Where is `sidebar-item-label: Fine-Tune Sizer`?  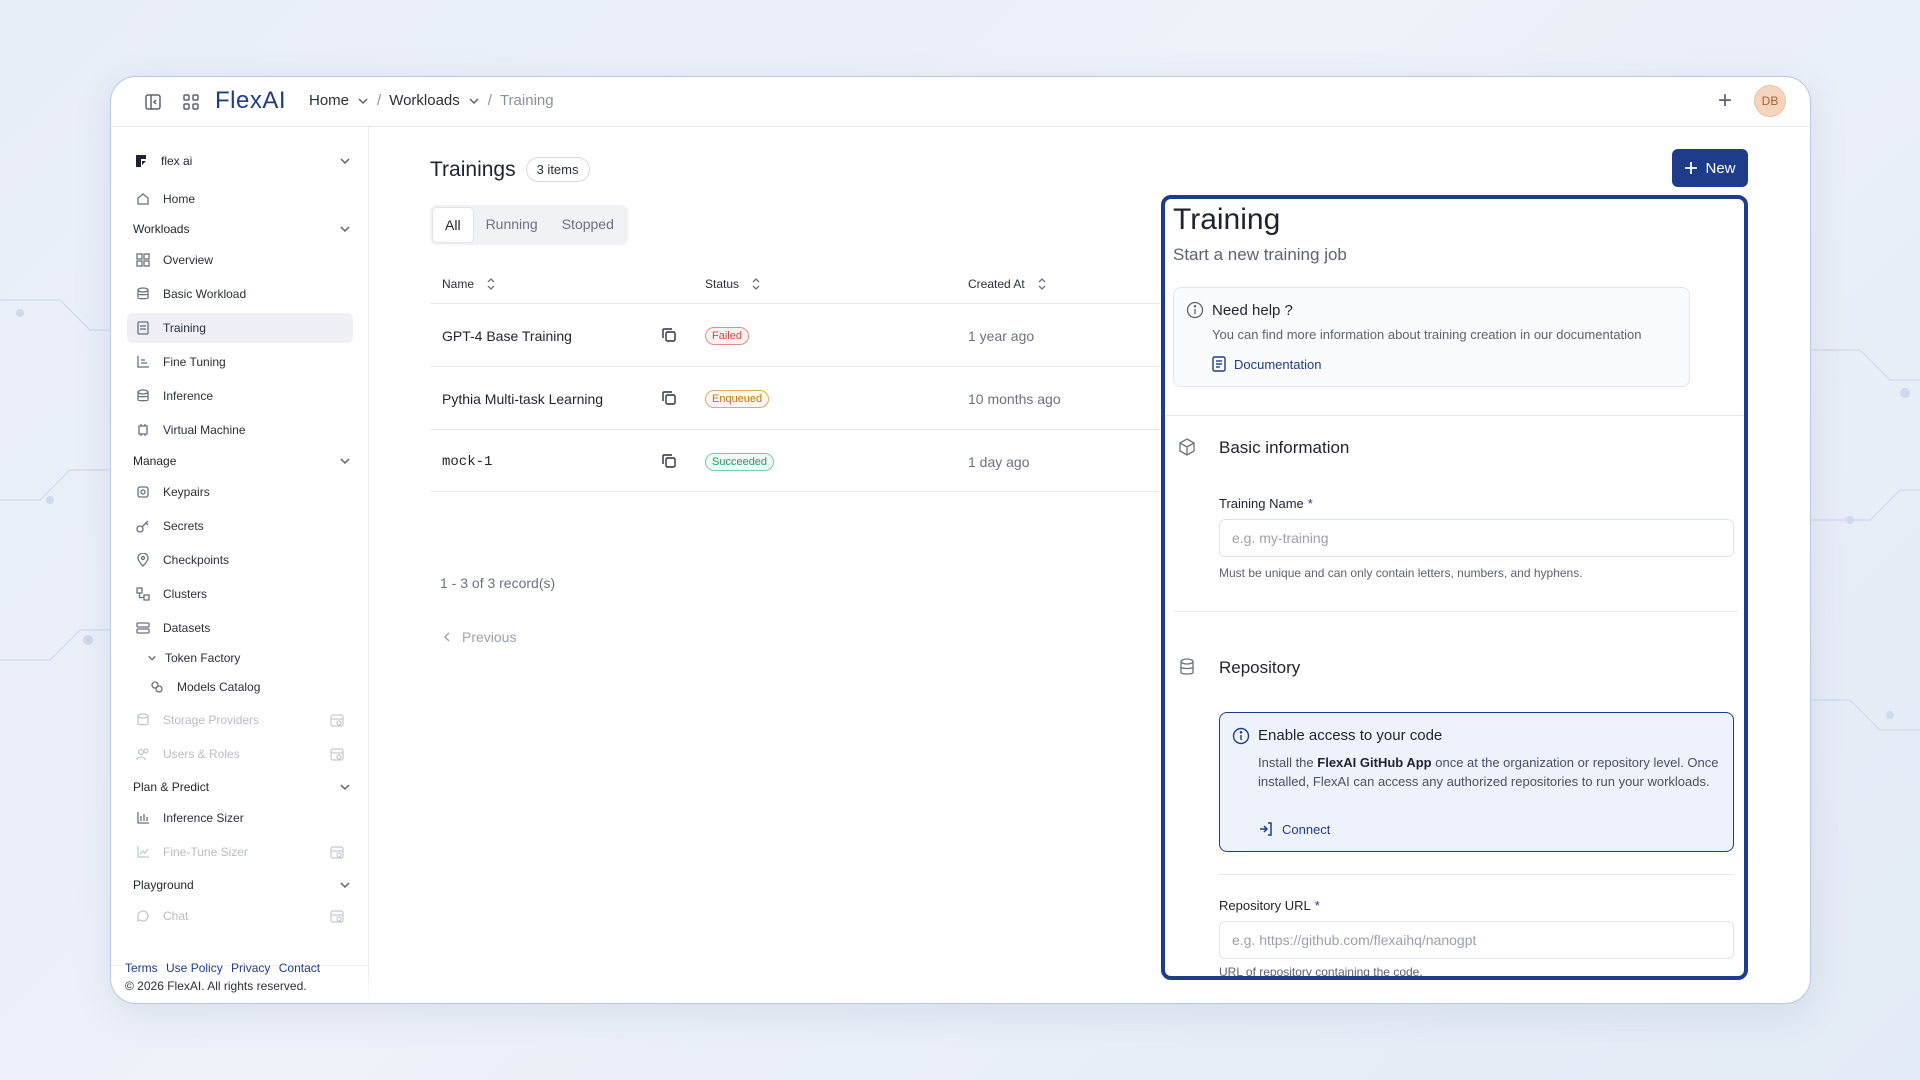 sidebar-item-label: Fine-Tune Sizer is located at coordinates (205, 852).